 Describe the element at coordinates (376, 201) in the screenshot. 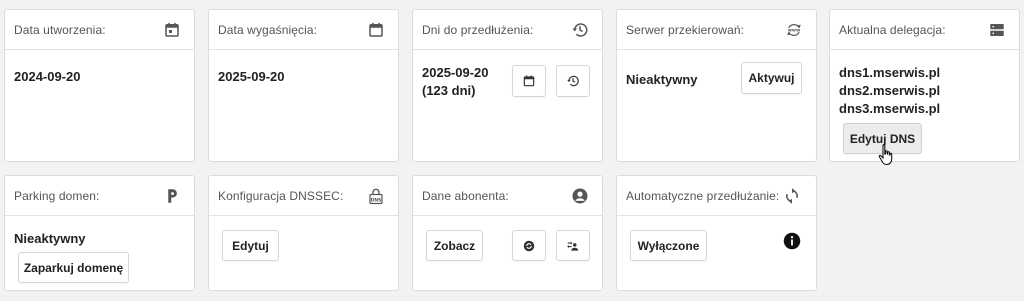

I see `svg-text: DNS` at that location.